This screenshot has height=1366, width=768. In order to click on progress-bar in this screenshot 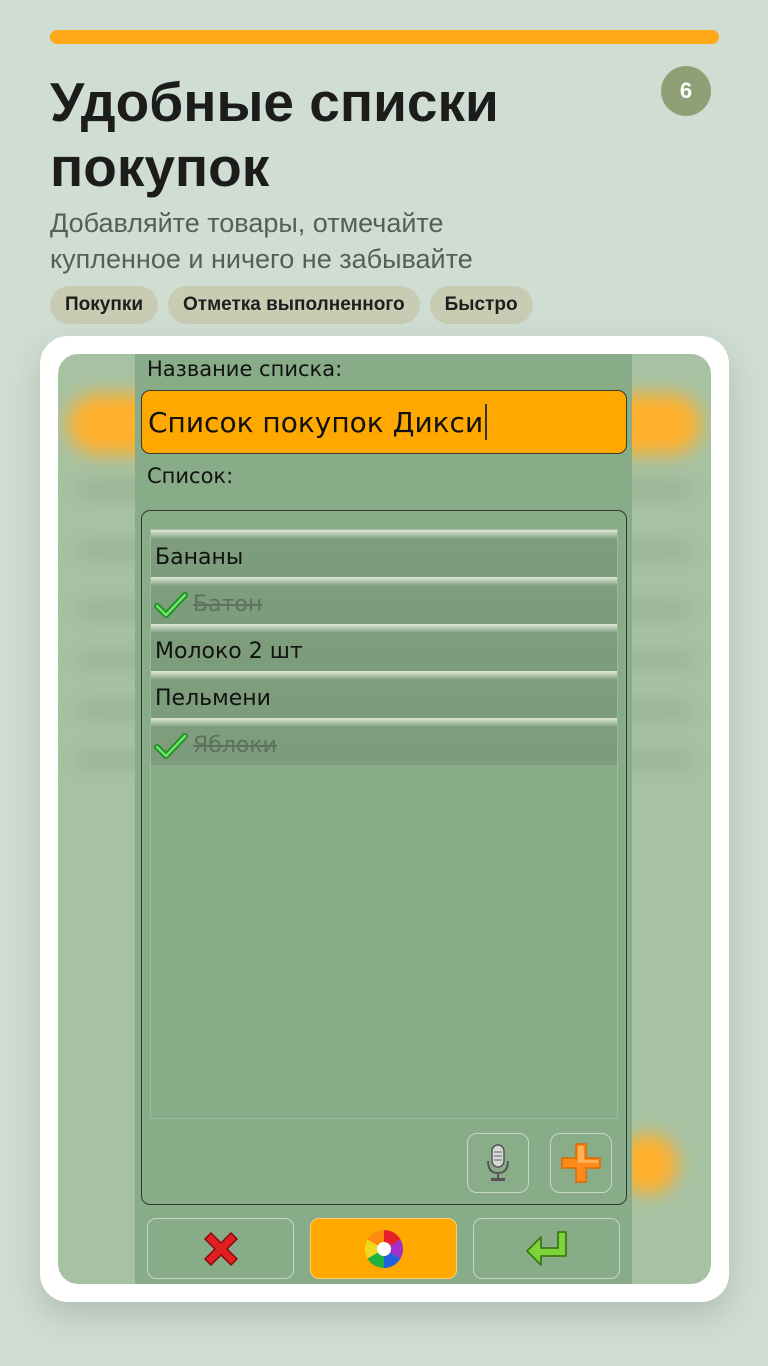, I will do `click(384, 37)`.